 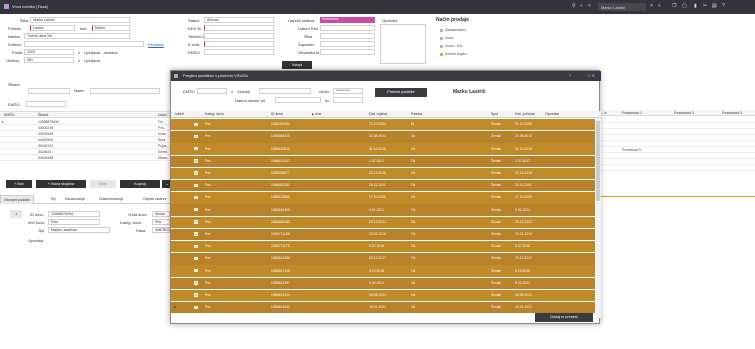 I want to click on sifra2-field, so click(x=347, y=36).